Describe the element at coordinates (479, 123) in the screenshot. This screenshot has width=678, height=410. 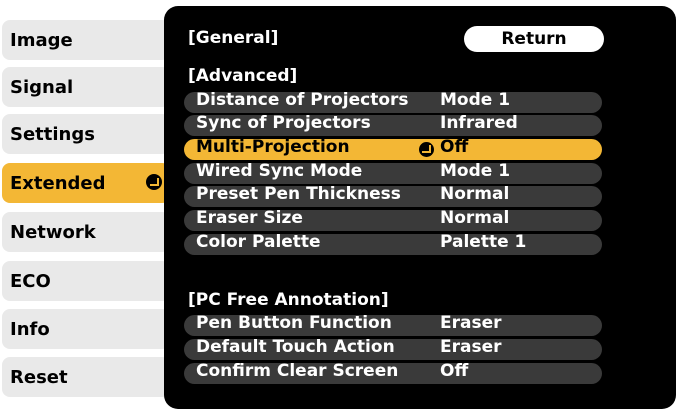
I see `setting-value: Infrared` at that location.